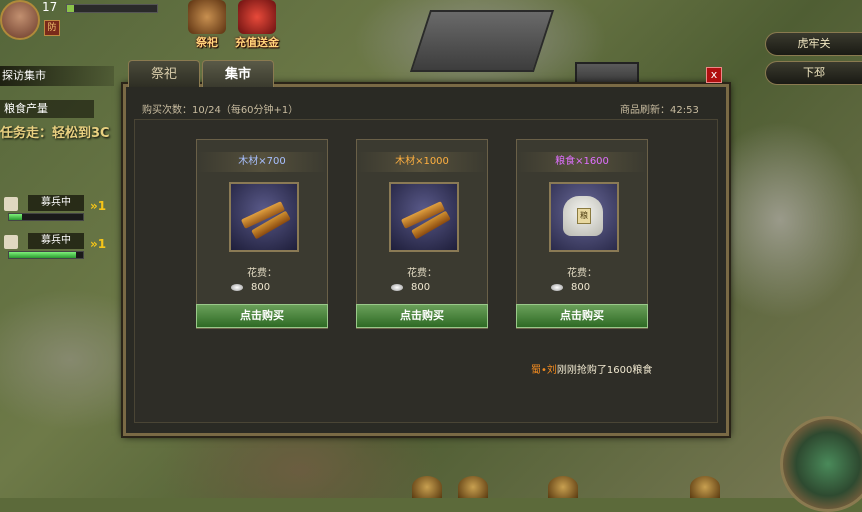  What do you see at coordinates (24, 75) in the screenshot?
I see `quest-label: 探访集市` at bounding box center [24, 75].